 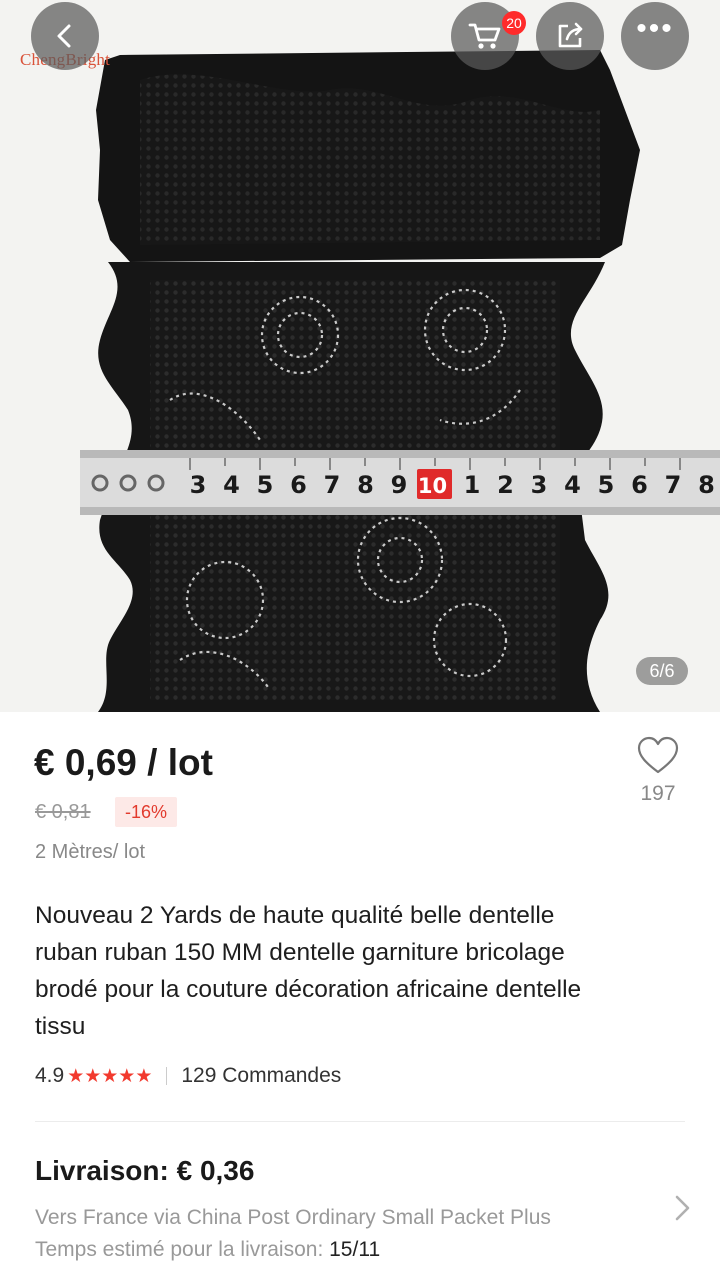 I want to click on orders-count: 129 Commandes, so click(x=261, y=1075).